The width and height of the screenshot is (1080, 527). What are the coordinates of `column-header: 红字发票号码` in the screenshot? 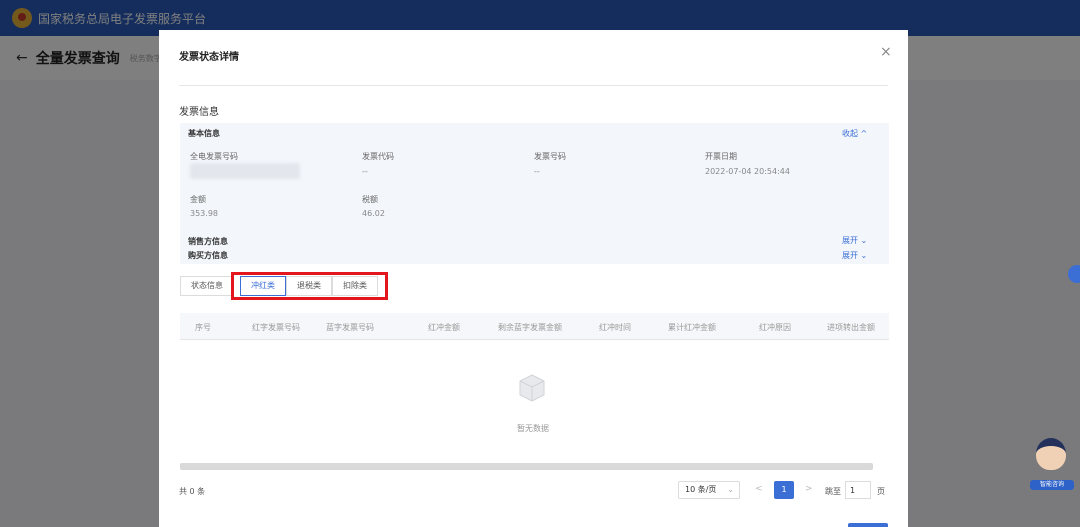 It's located at (276, 327).